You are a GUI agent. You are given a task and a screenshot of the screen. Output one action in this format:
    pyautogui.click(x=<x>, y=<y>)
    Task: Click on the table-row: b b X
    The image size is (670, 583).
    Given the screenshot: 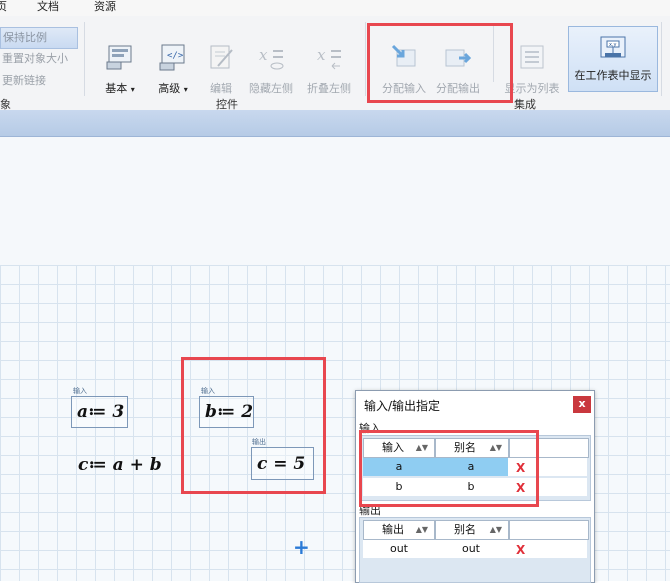 What is the action you would take?
    pyautogui.click(x=475, y=487)
    